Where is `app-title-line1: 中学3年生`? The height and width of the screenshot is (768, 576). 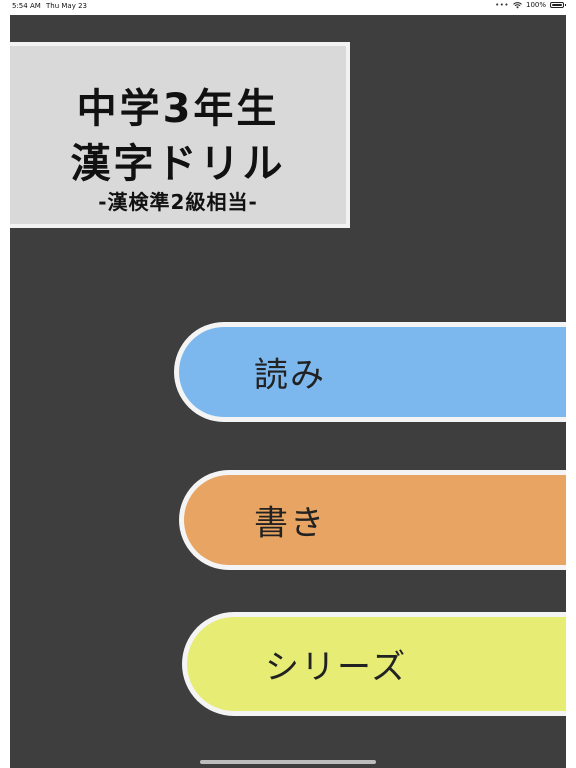 app-title-line1: 中学3年生 is located at coordinates (178, 109).